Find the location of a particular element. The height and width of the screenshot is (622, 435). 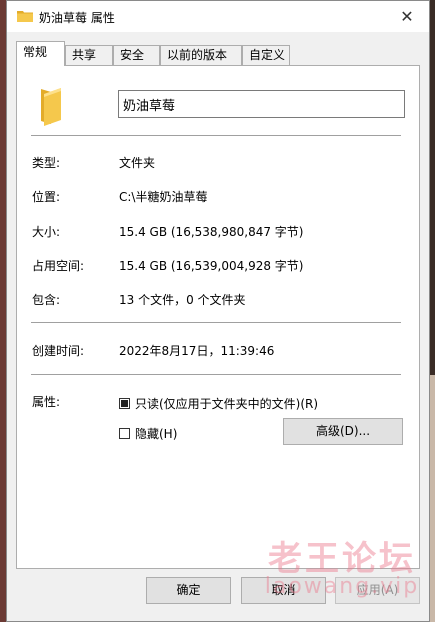

folder-name-input is located at coordinates (261, 104).